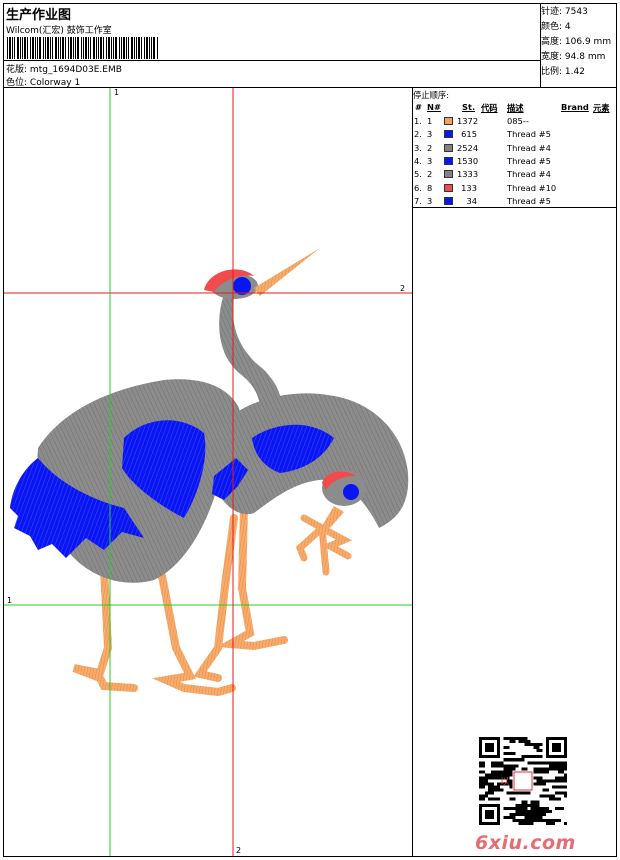 The image size is (620, 860). What do you see at coordinates (117, 92) in the screenshot?
I see `guide-label-v-top: 1` at bounding box center [117, 92].